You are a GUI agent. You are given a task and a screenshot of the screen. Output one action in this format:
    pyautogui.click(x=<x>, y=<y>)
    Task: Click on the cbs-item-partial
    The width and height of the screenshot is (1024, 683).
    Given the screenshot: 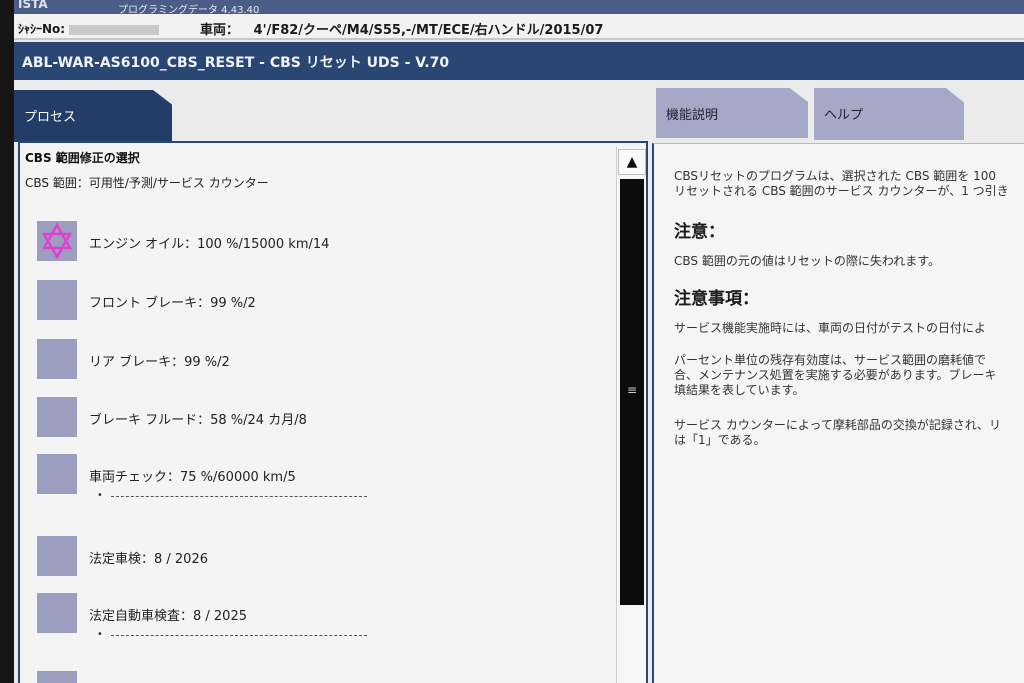 What is the action you would take?
    pyautogui.click(x=297, y=677)
    